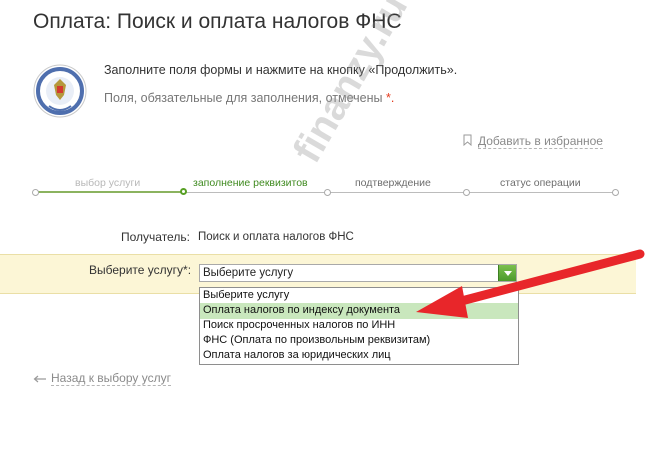  Describe the element at coordinates (530, 283) in the screenshot. I see `red-pointer-arrow` at that location.